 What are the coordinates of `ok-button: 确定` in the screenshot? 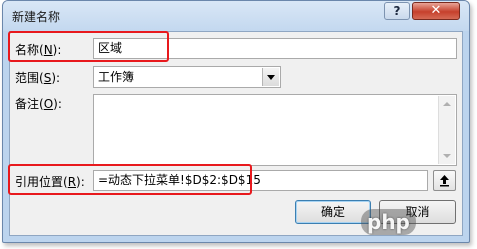 It's located at (333, 212).